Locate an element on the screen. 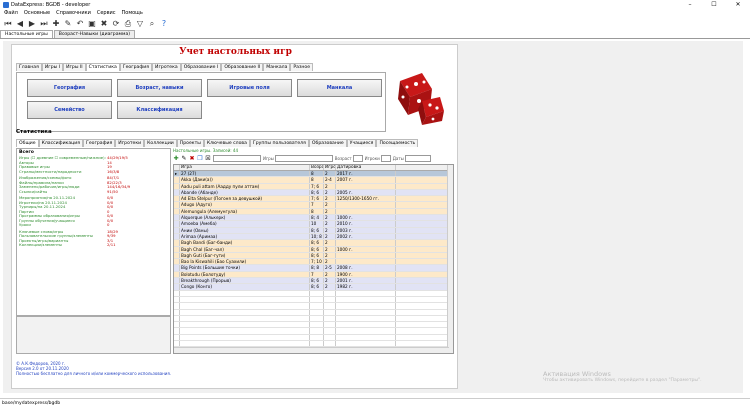 The image size is (750, 408). stat-tab-user-groups: Группы пользователя is located at coordinates (279, 143).